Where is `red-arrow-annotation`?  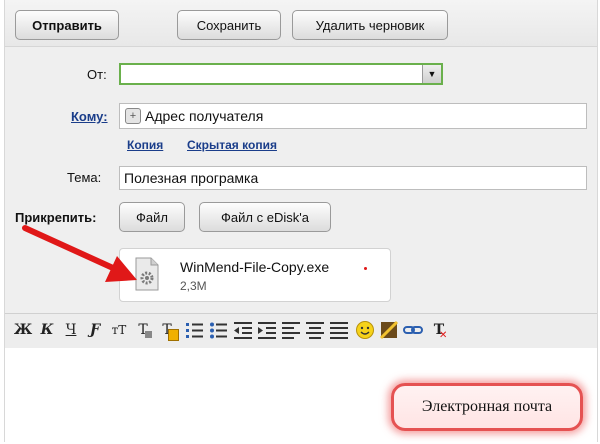
red-arrow-annotation is located at coordinates (79, 253).